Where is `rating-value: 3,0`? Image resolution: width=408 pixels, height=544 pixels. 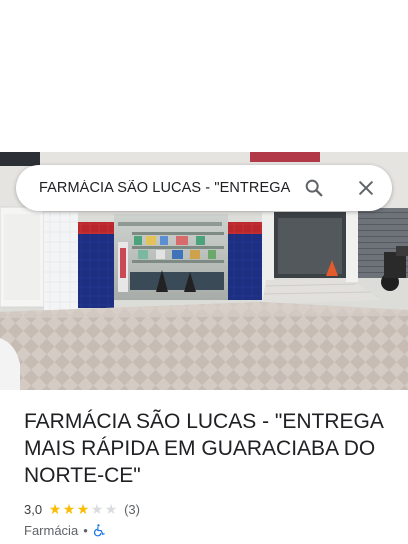 rating-value: 3,0 is located at coordinates (33, 509).